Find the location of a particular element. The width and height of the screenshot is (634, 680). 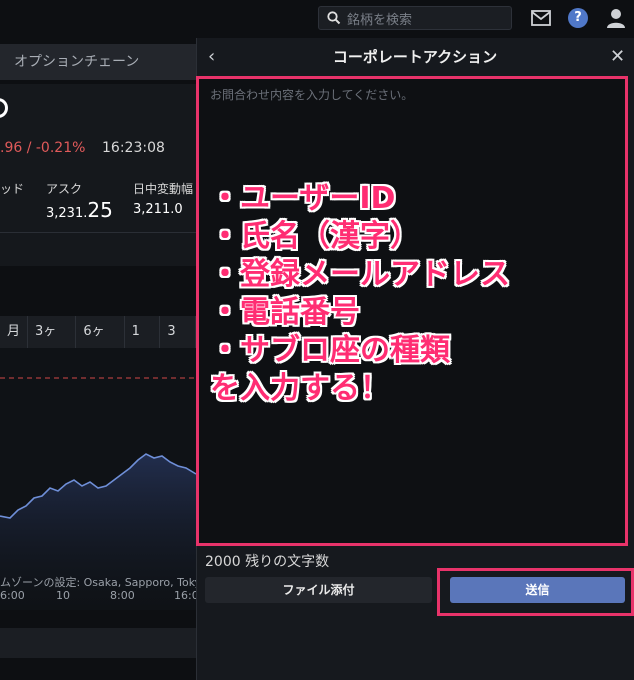

tab-option-chain: オプションチェーン is located at coordinates (98, 62).